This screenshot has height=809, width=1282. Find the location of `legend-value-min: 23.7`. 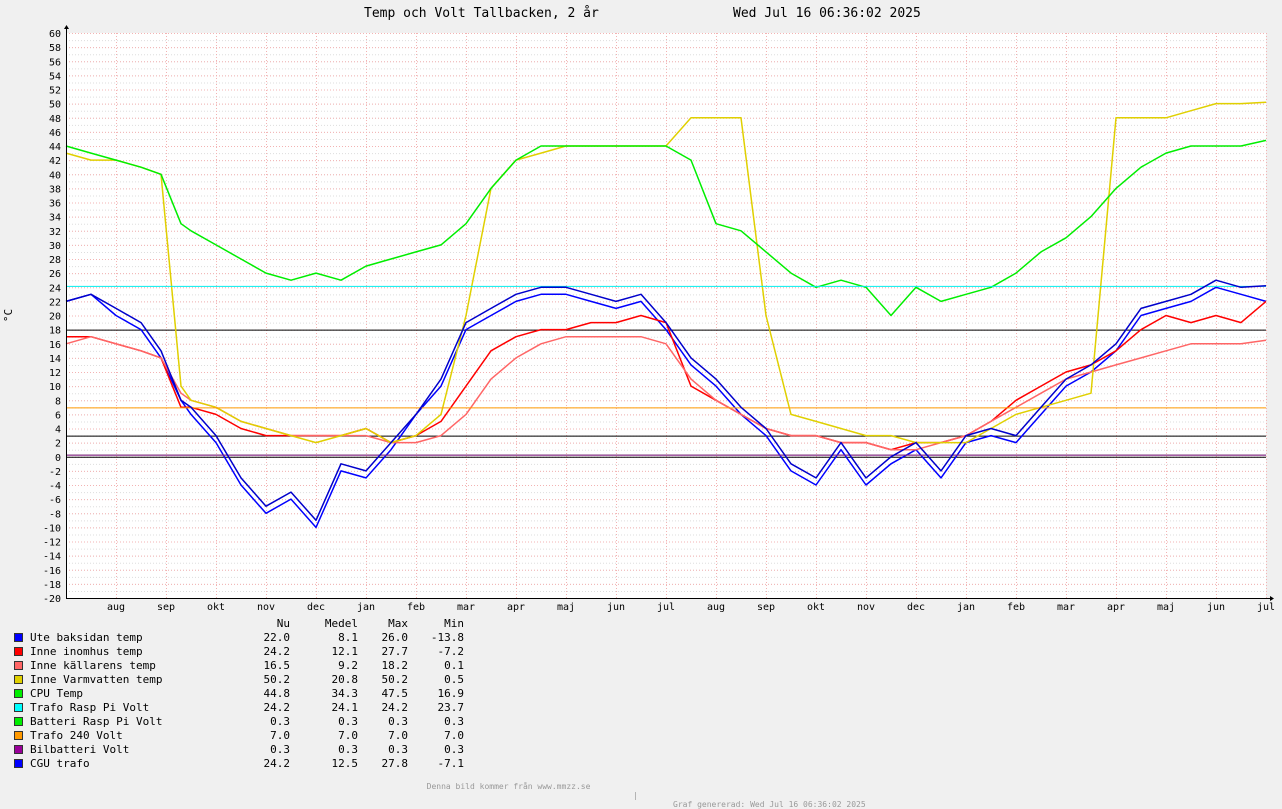

legend-value-min: 23.7 is located at coordinates (451, 707).